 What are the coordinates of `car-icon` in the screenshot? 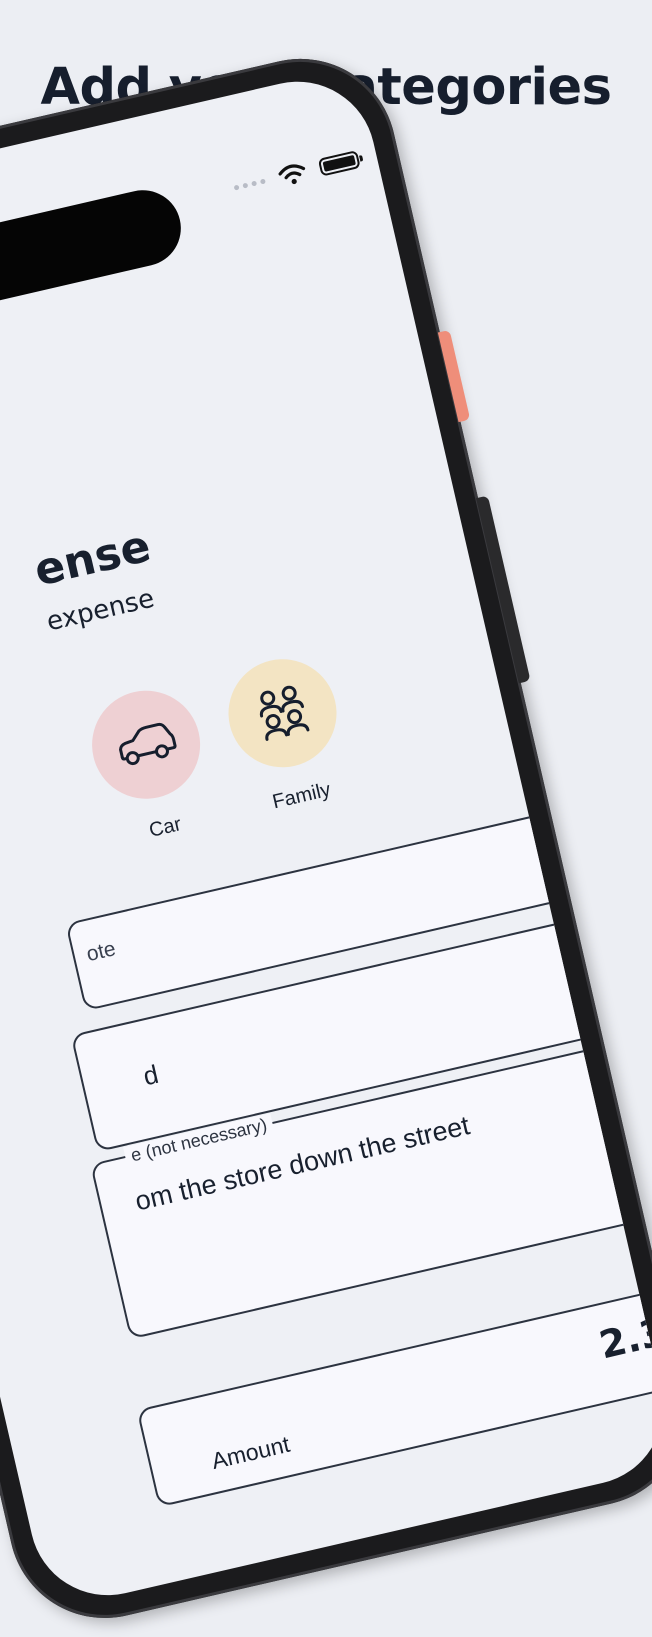 It's located at (148, 744).